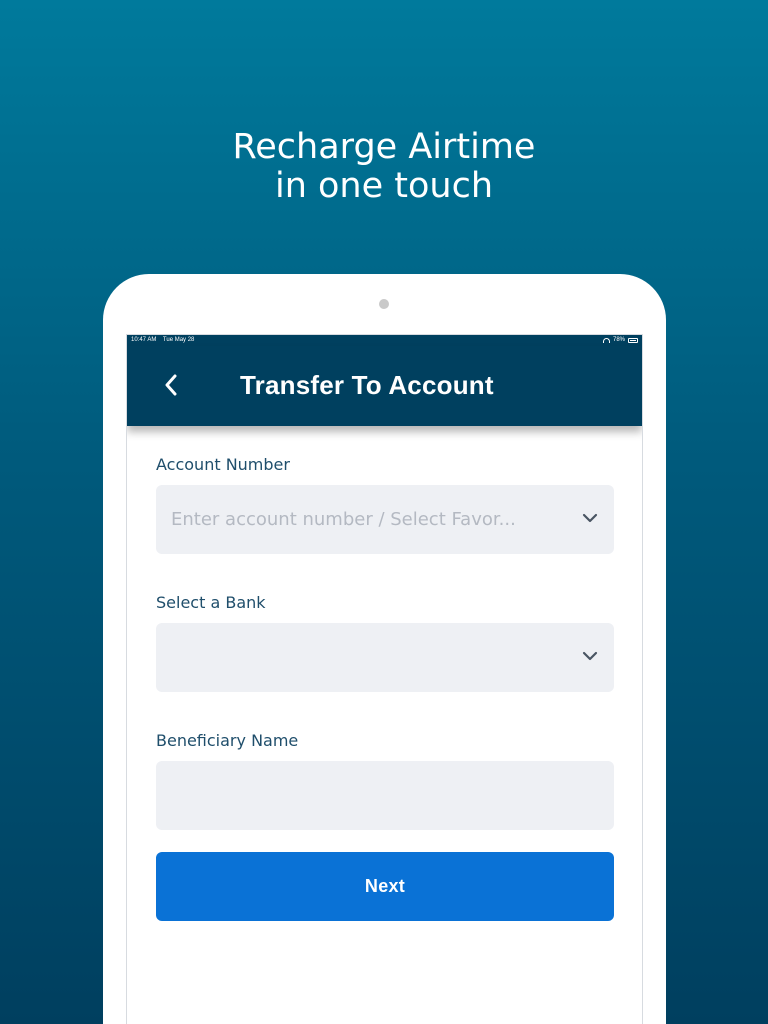 This screenshot has height=1024, width=768. What do you see at coordinates (361, 795) in the screenshot?
I see `beneficiary-name-input` at bounding box center [361, 795].